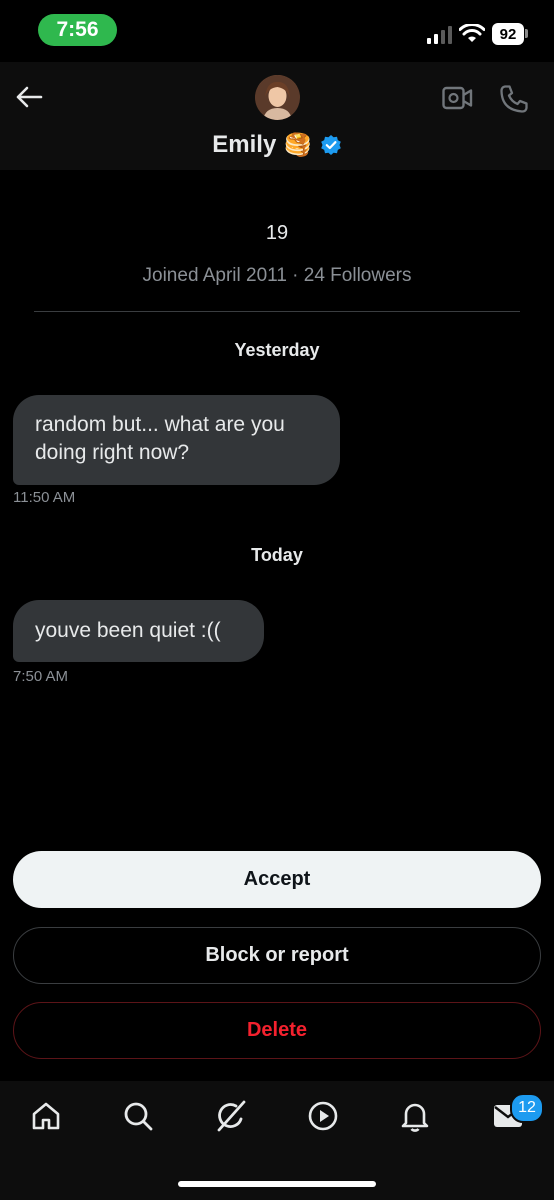  I want to click on day-label-today: Today, so click(277, 555).